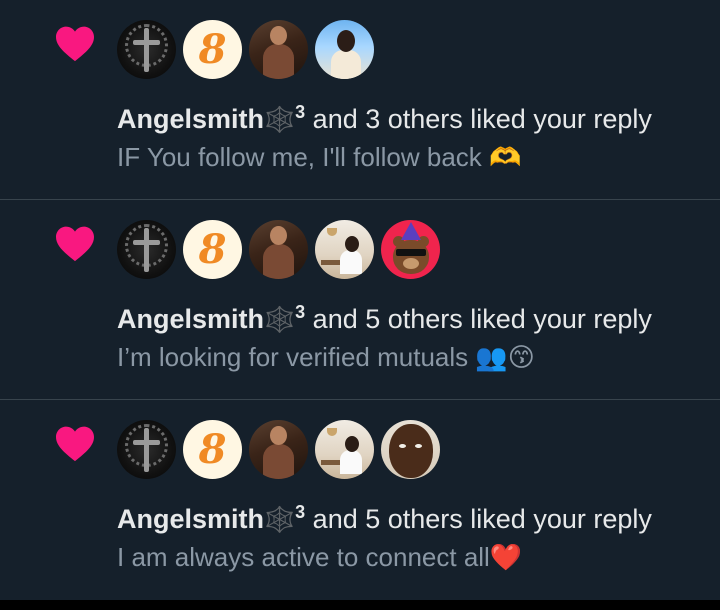 Image resolution: width=720 pixels, height=610 pixels. I want to click on bear-avatar, so click(410, 249).